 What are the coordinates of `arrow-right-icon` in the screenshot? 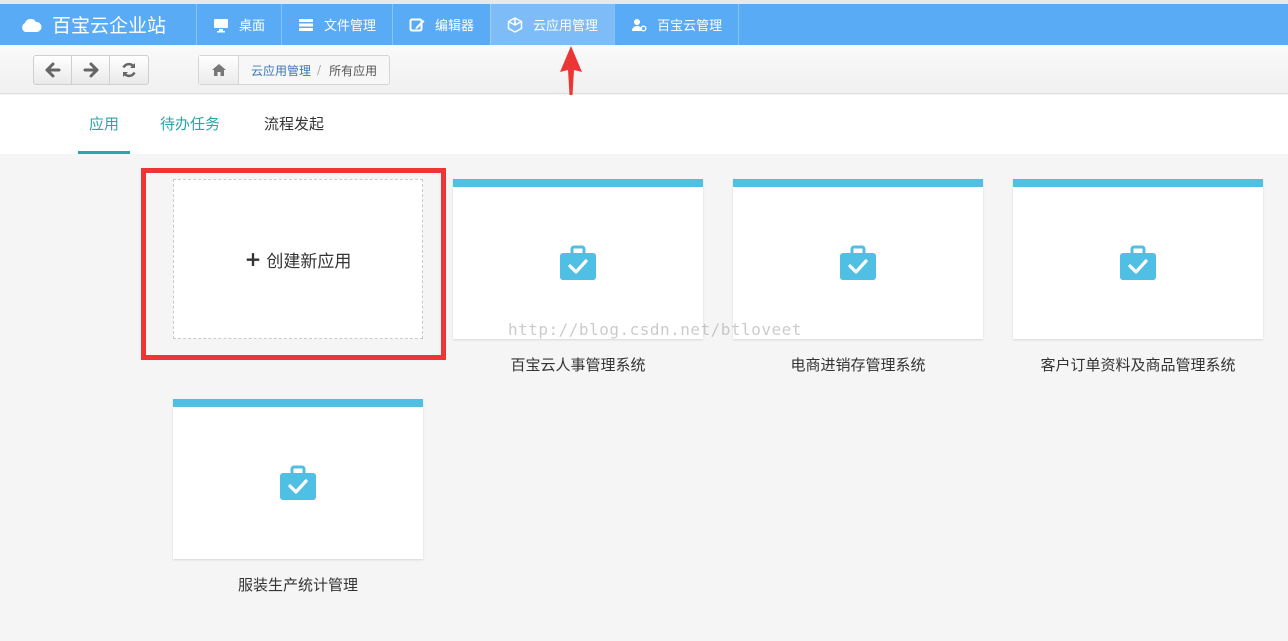 It's located at (90, 70).